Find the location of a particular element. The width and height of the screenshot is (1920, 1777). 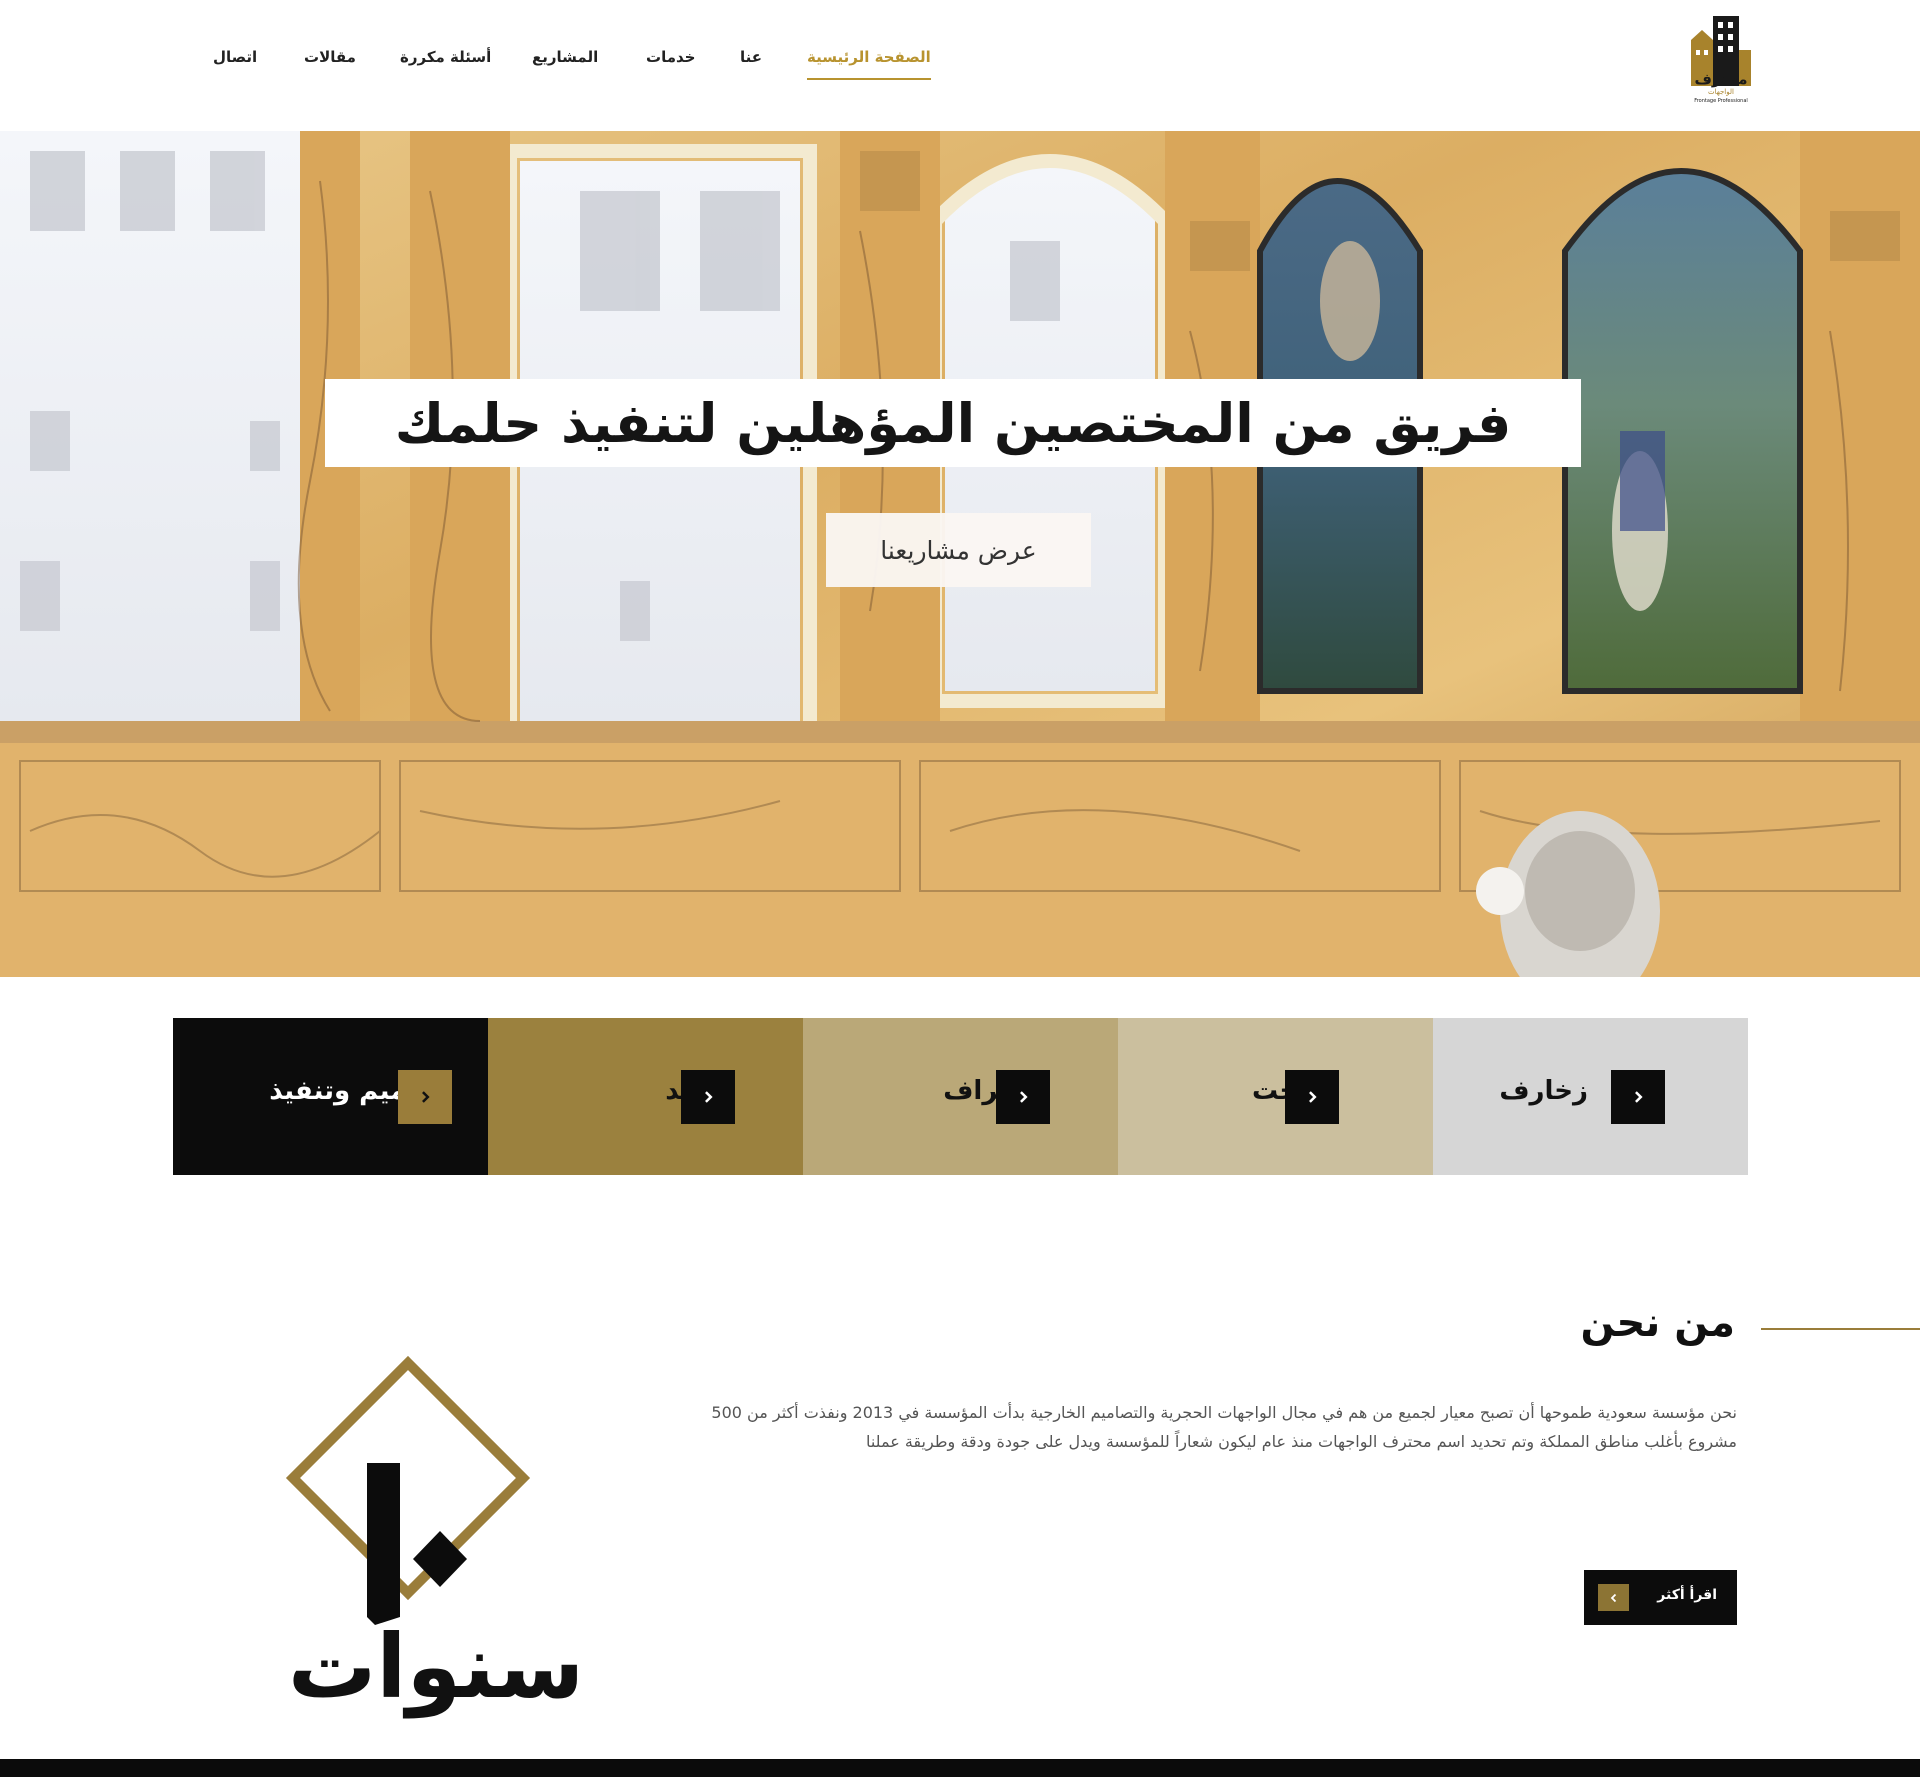

nav-faq: أسئلة مكررة is located at coordinates (445, 57).